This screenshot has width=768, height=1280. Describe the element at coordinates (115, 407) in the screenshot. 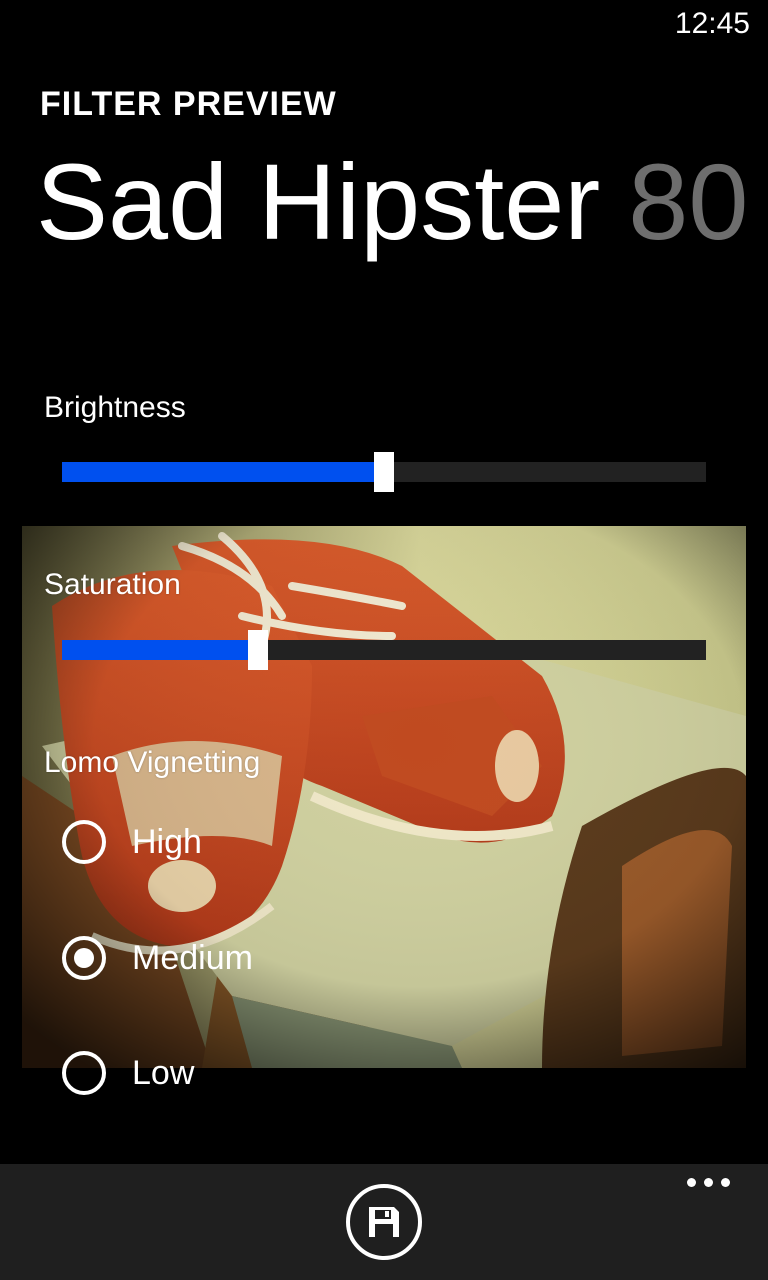

I see `brightness-label: Brightness` at that location.